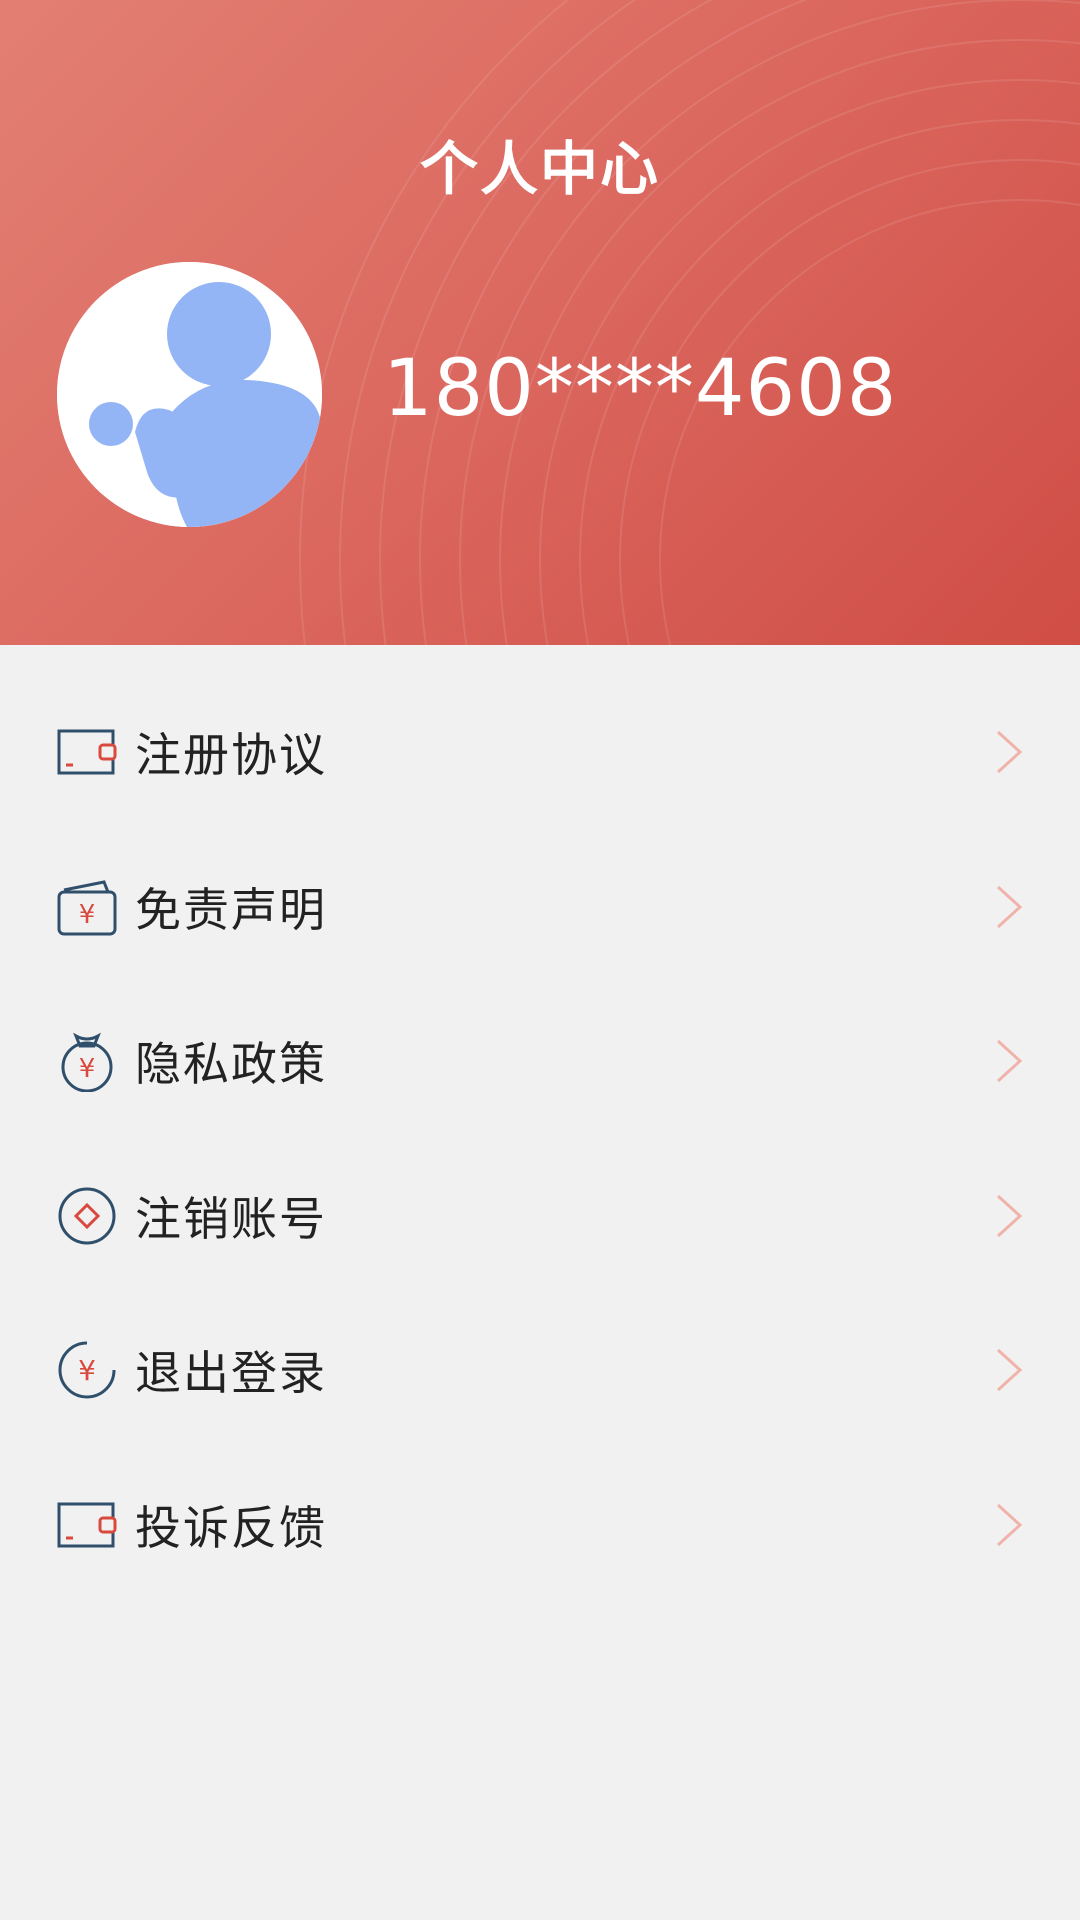 This screenshot has width=1080, height=1920. I want to click on wallet-yen-icon: ¥, so click(87, 907).